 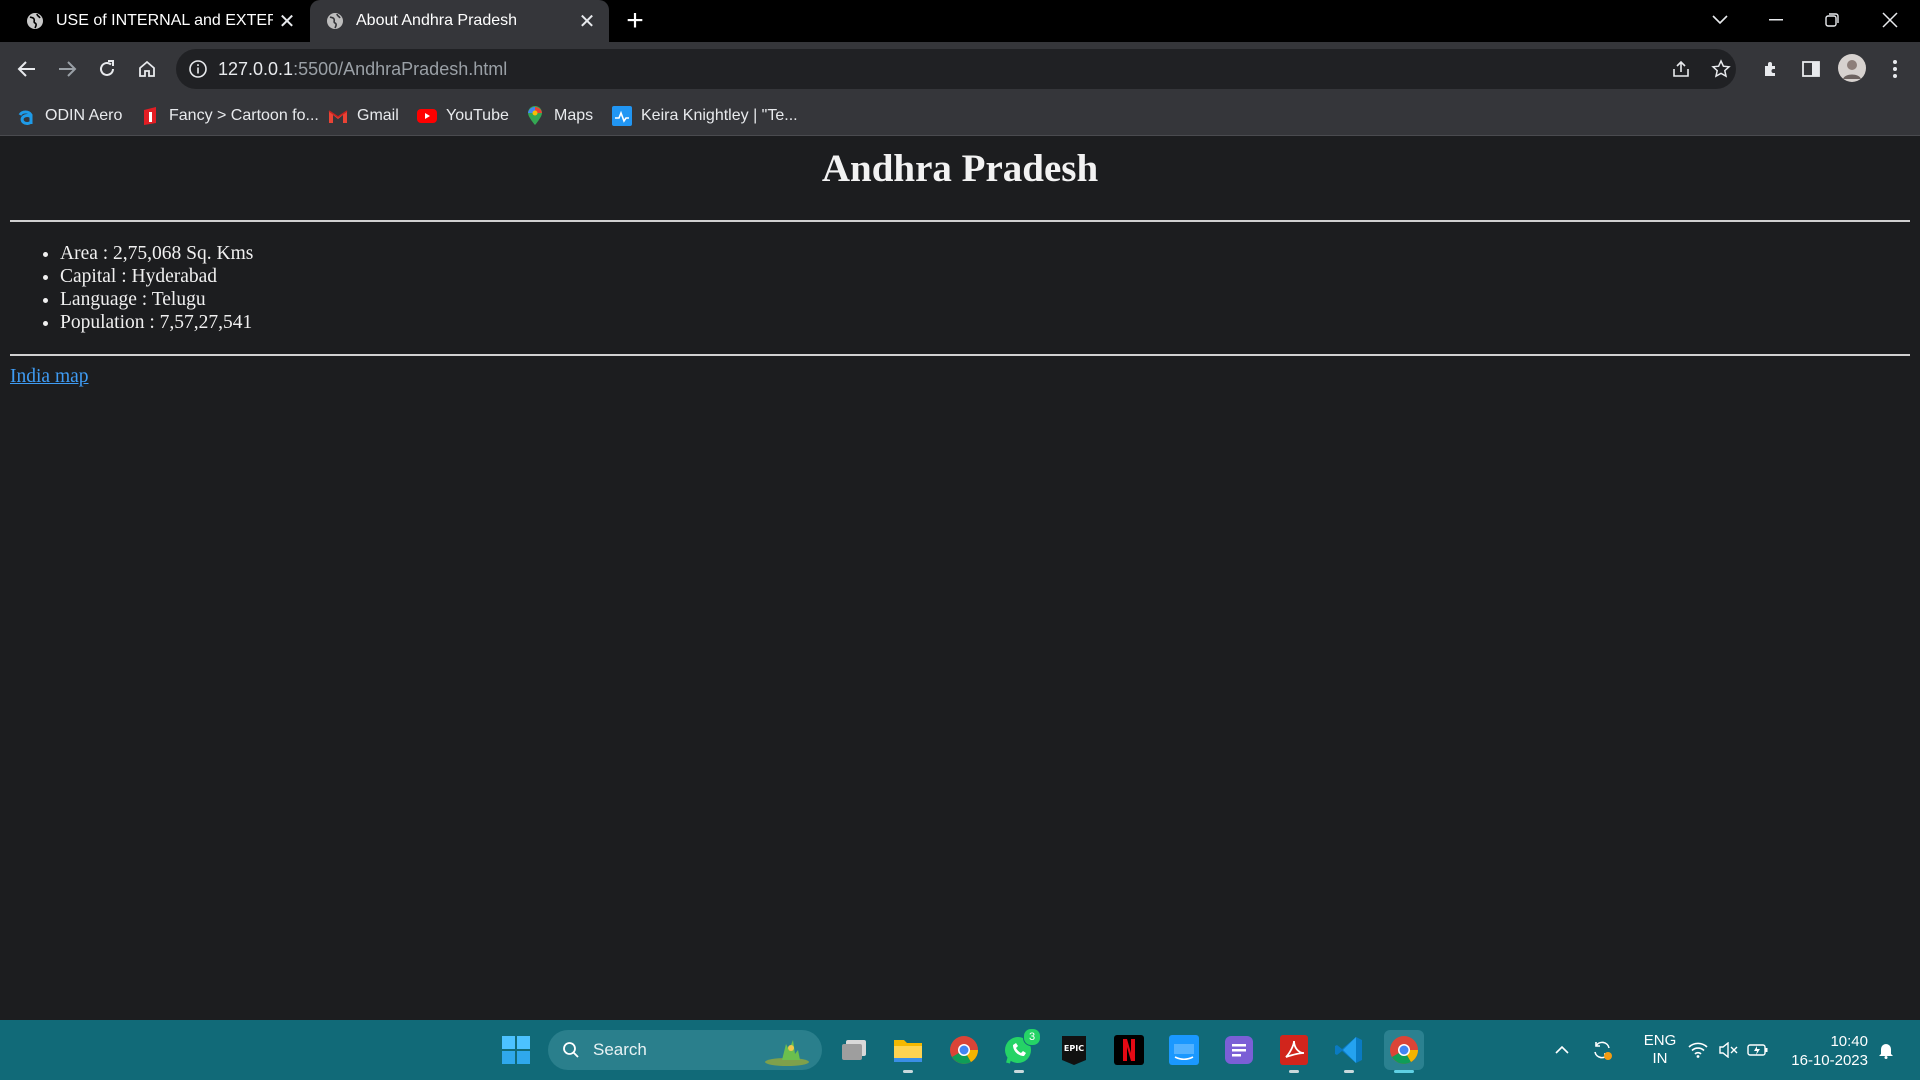 What do you see at coordinates (1849, 1041) in the screenshot?
I see `clock-time: 10:40` at bounding box center [1849, 1041].